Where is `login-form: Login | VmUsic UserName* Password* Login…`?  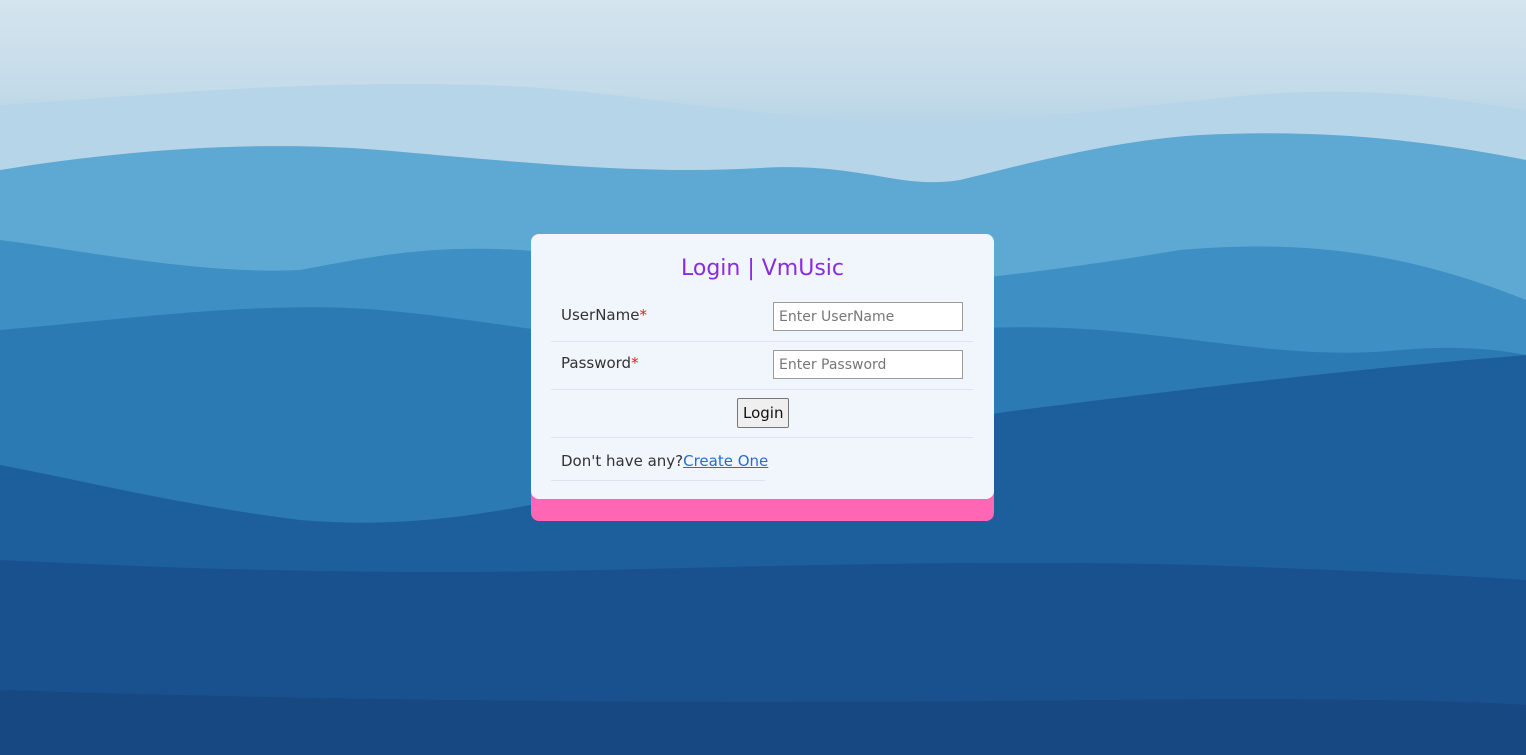
login-form: Login | VmUsic UserName* Password* Login… is located at coordinates (762, 366).